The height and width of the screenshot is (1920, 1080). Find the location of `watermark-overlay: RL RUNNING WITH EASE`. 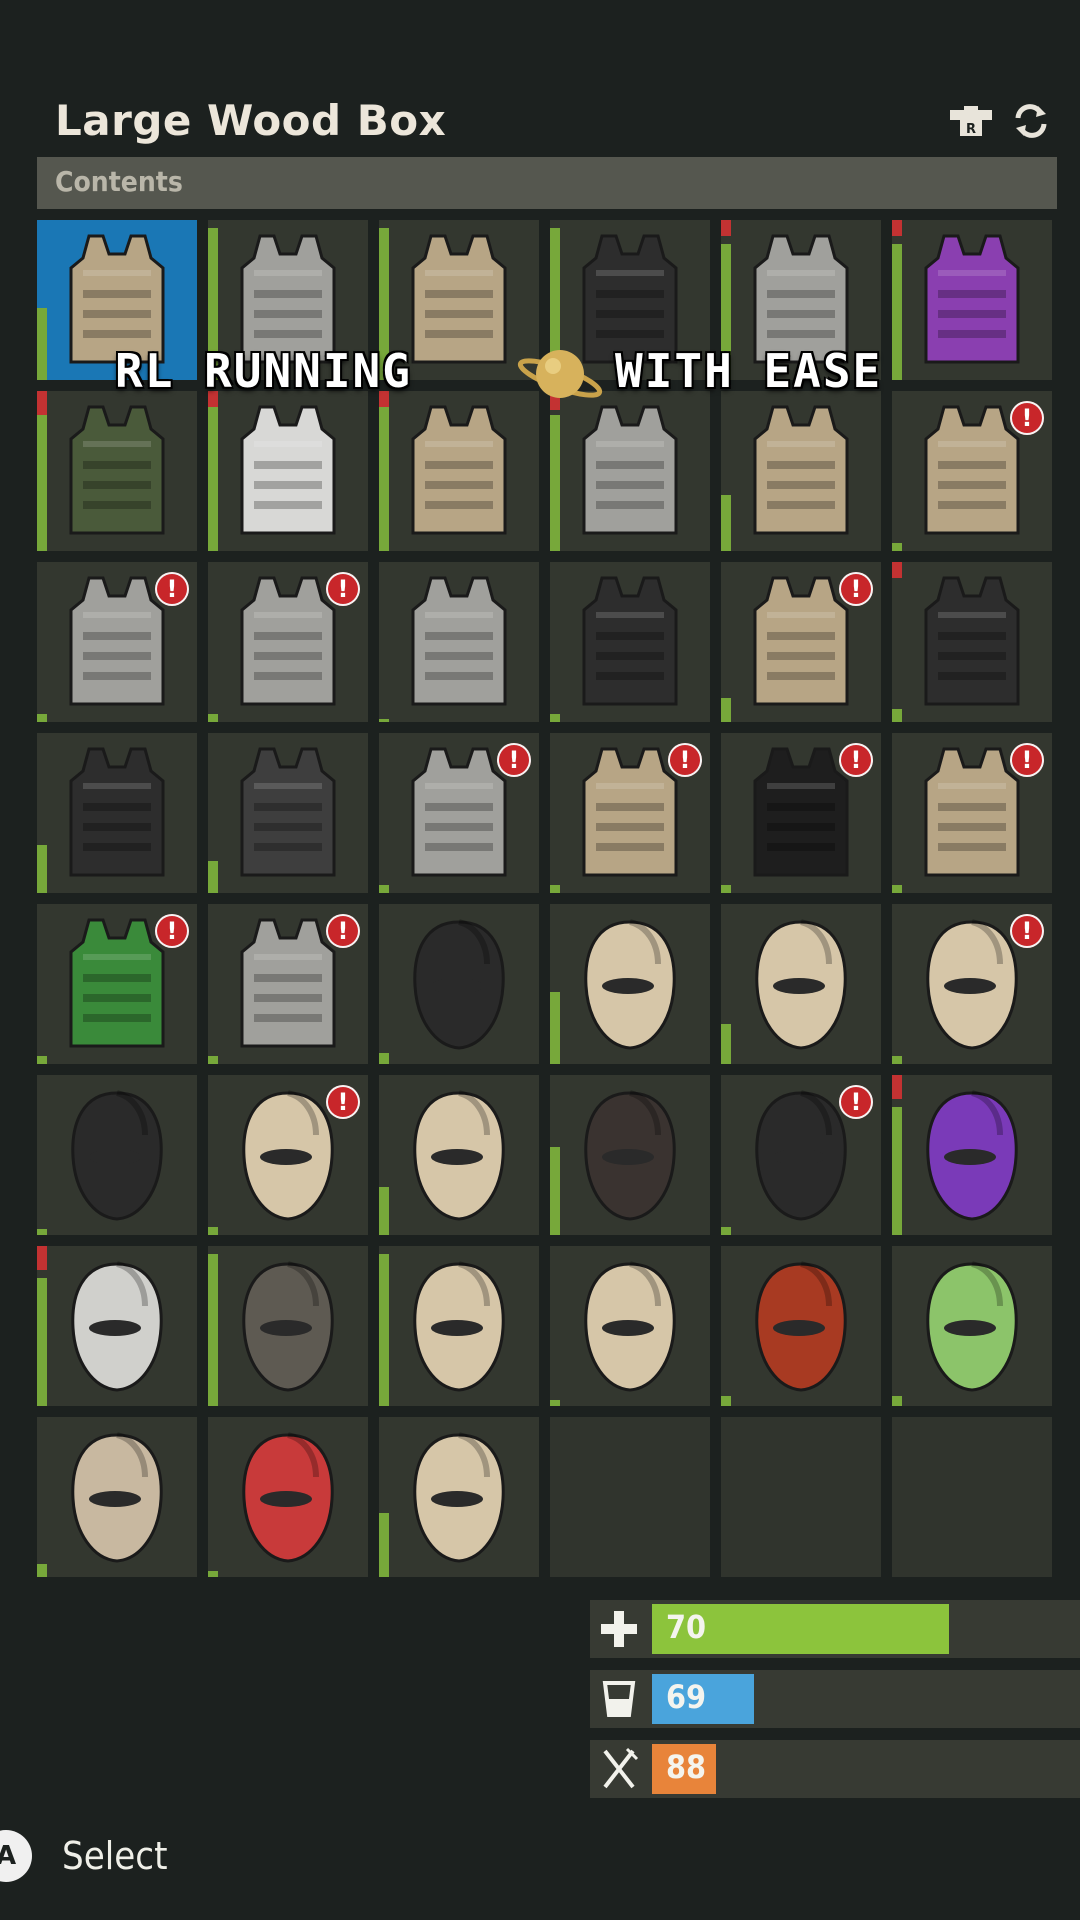

watermark-overlay: RL RUNNING WITH EASE is located at coordinates (550, 375).